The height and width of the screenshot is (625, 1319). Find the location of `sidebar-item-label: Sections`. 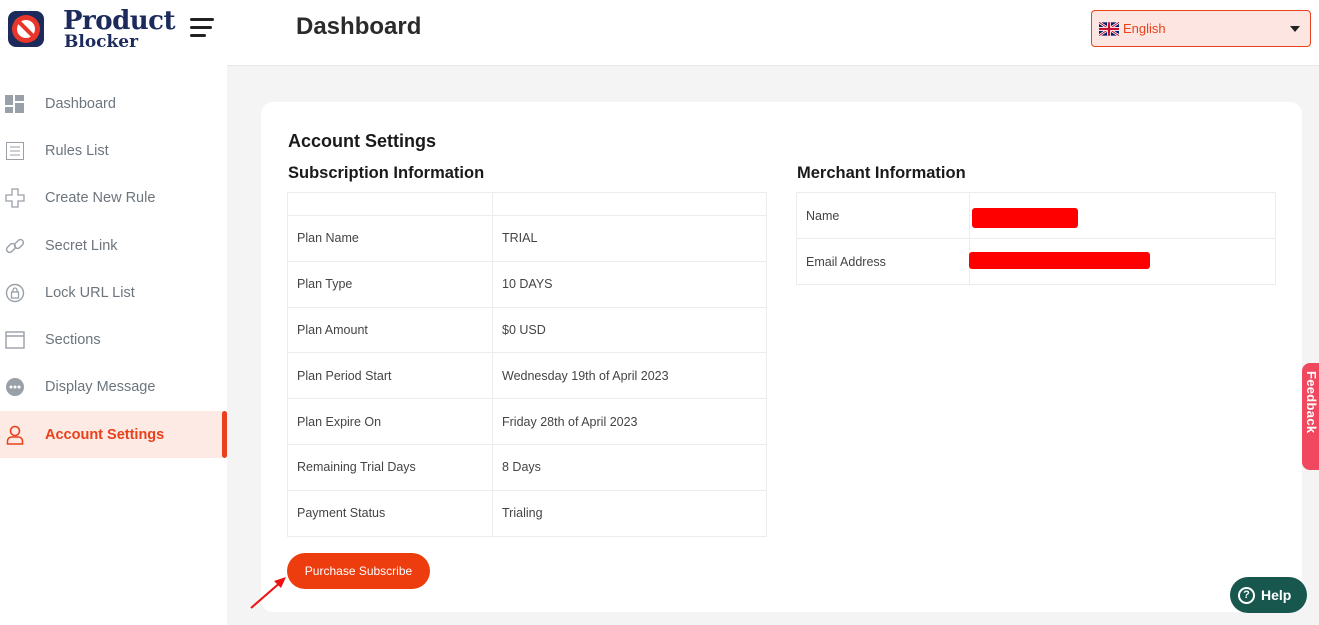

sidebar-item-label: Sections is located at coordinates (73, 340).